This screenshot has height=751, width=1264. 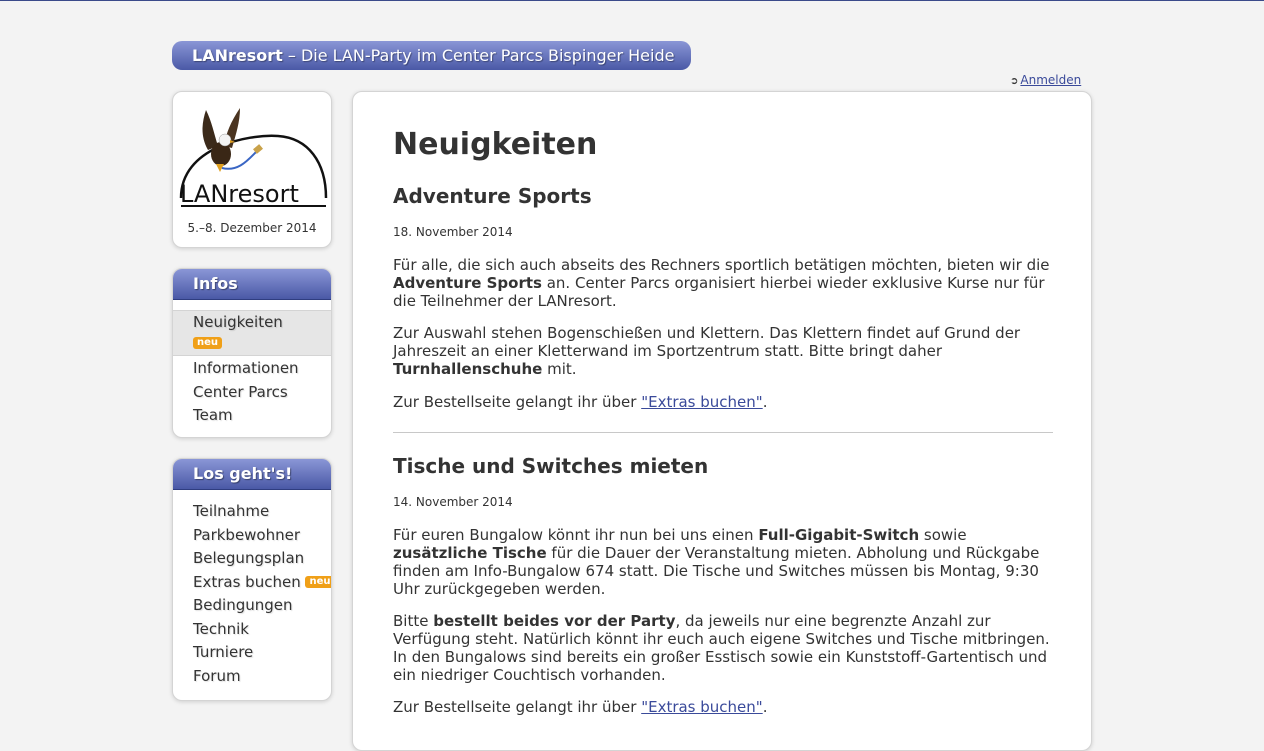 I want to click on menu-item-label: Technik, so click(x=221, y=628).